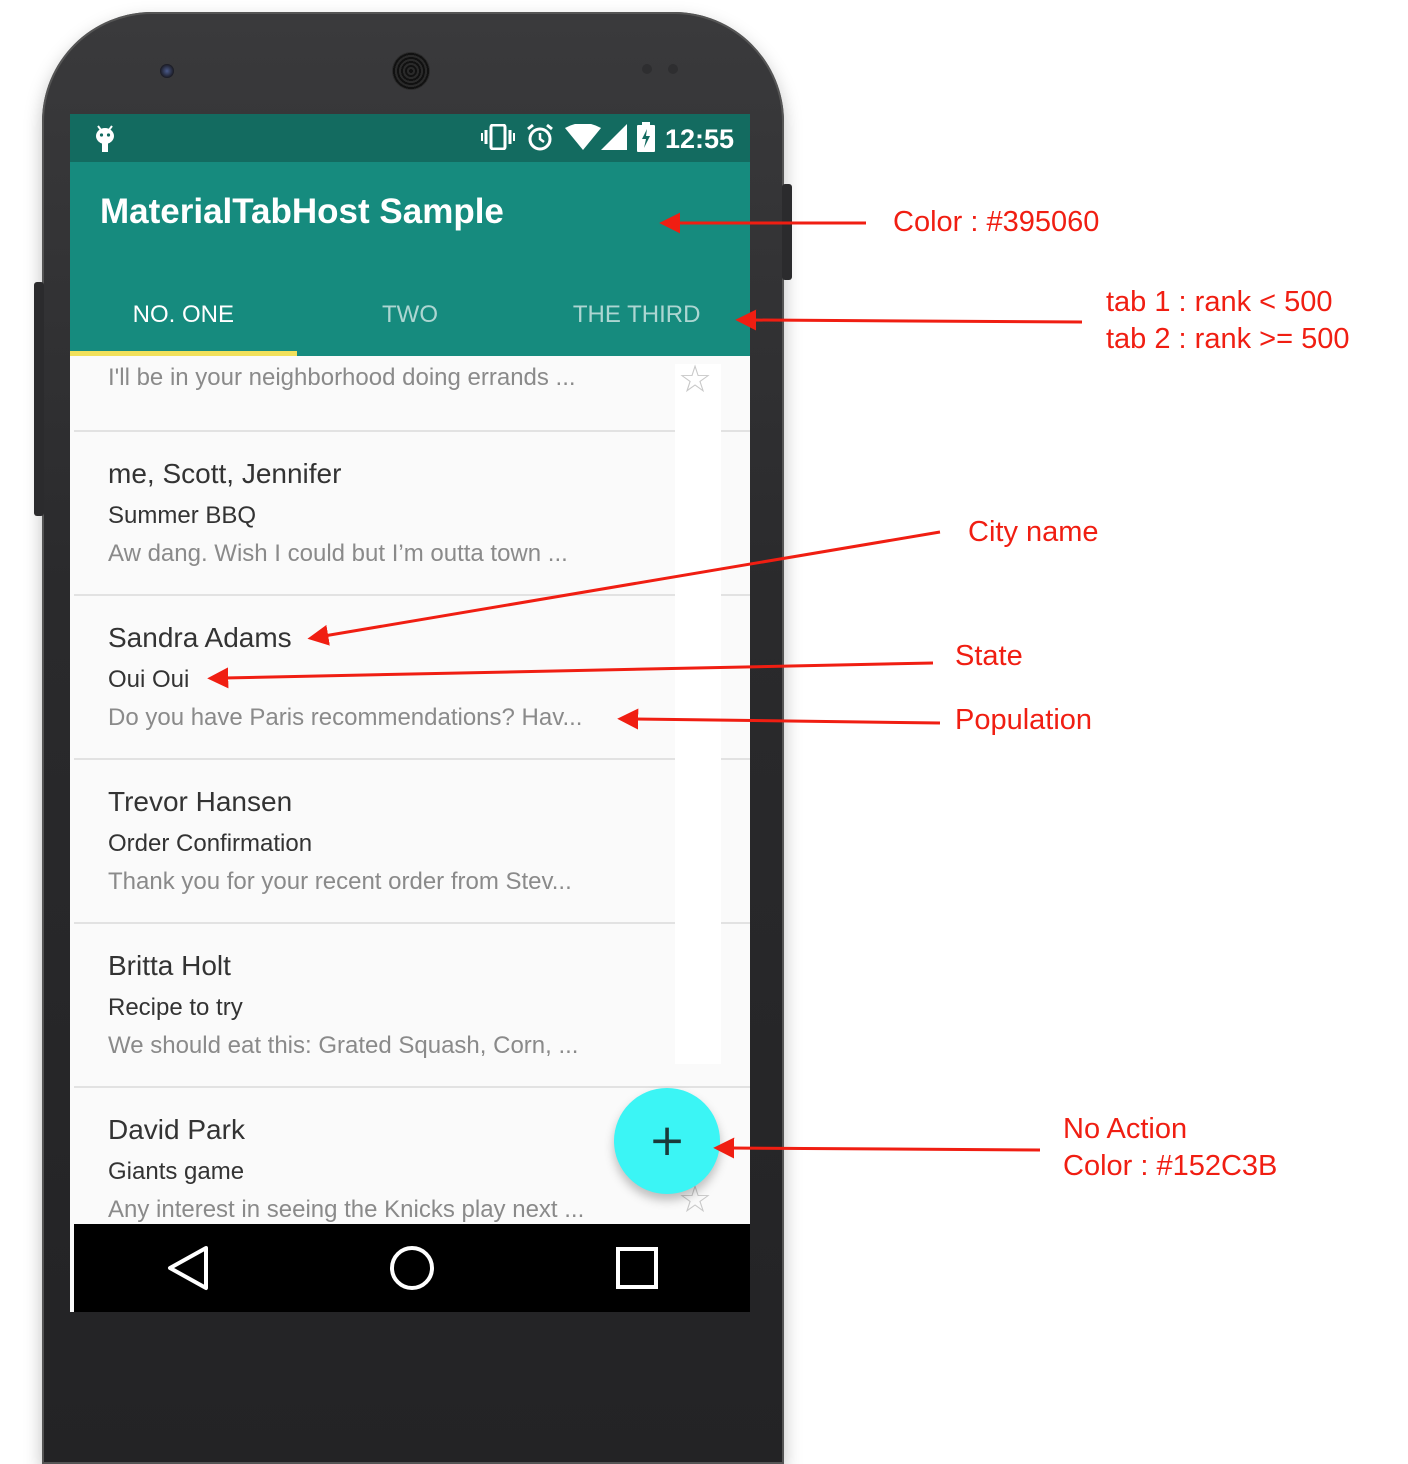 The image size is (1408, 1464). Describe the element at coordinates (1228, 339) in the screenshot. I see `annotation-tab-rule-2: tab 2 : rank >= 500` at that location.